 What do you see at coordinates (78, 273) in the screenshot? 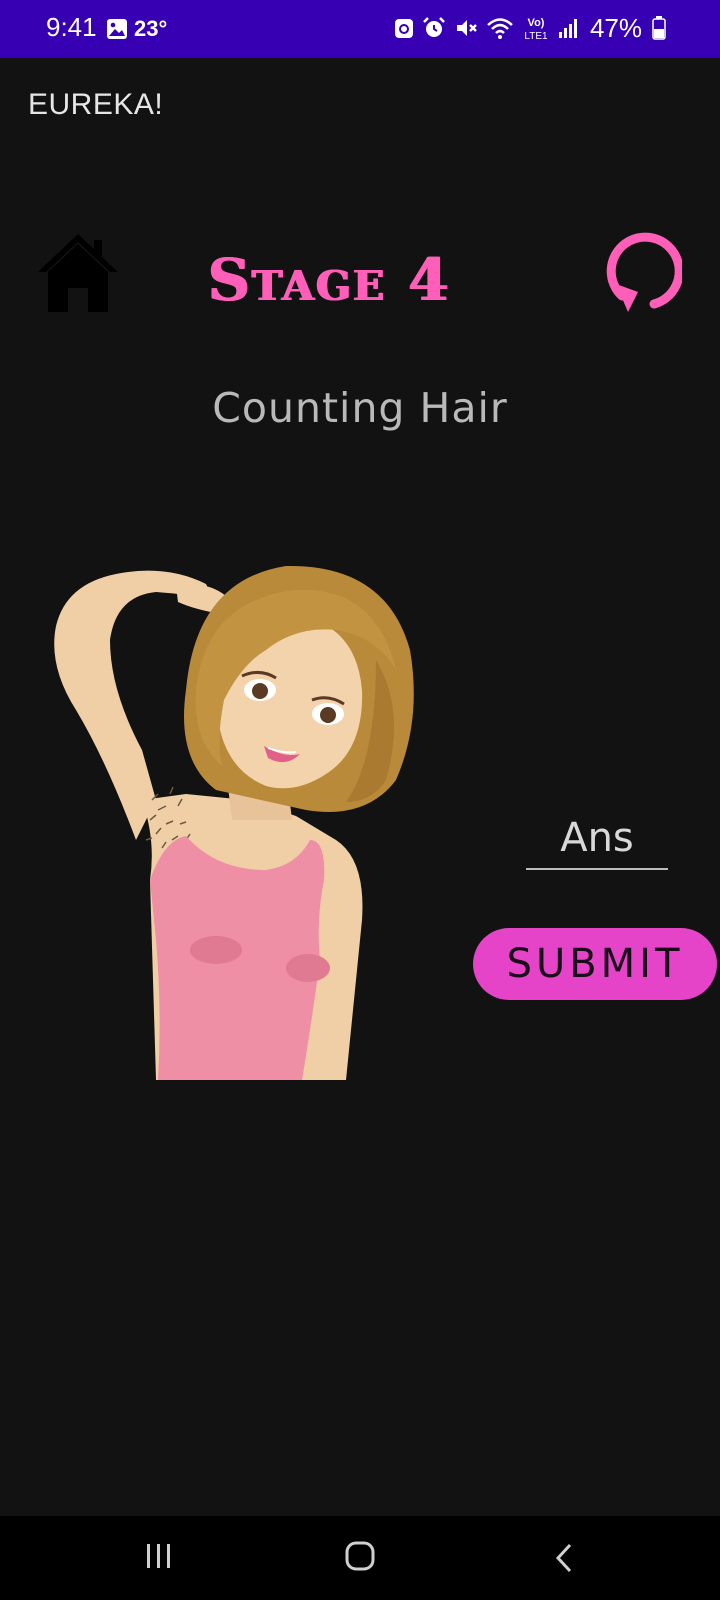
I see `home-icon` at bounding box center [78, 273].